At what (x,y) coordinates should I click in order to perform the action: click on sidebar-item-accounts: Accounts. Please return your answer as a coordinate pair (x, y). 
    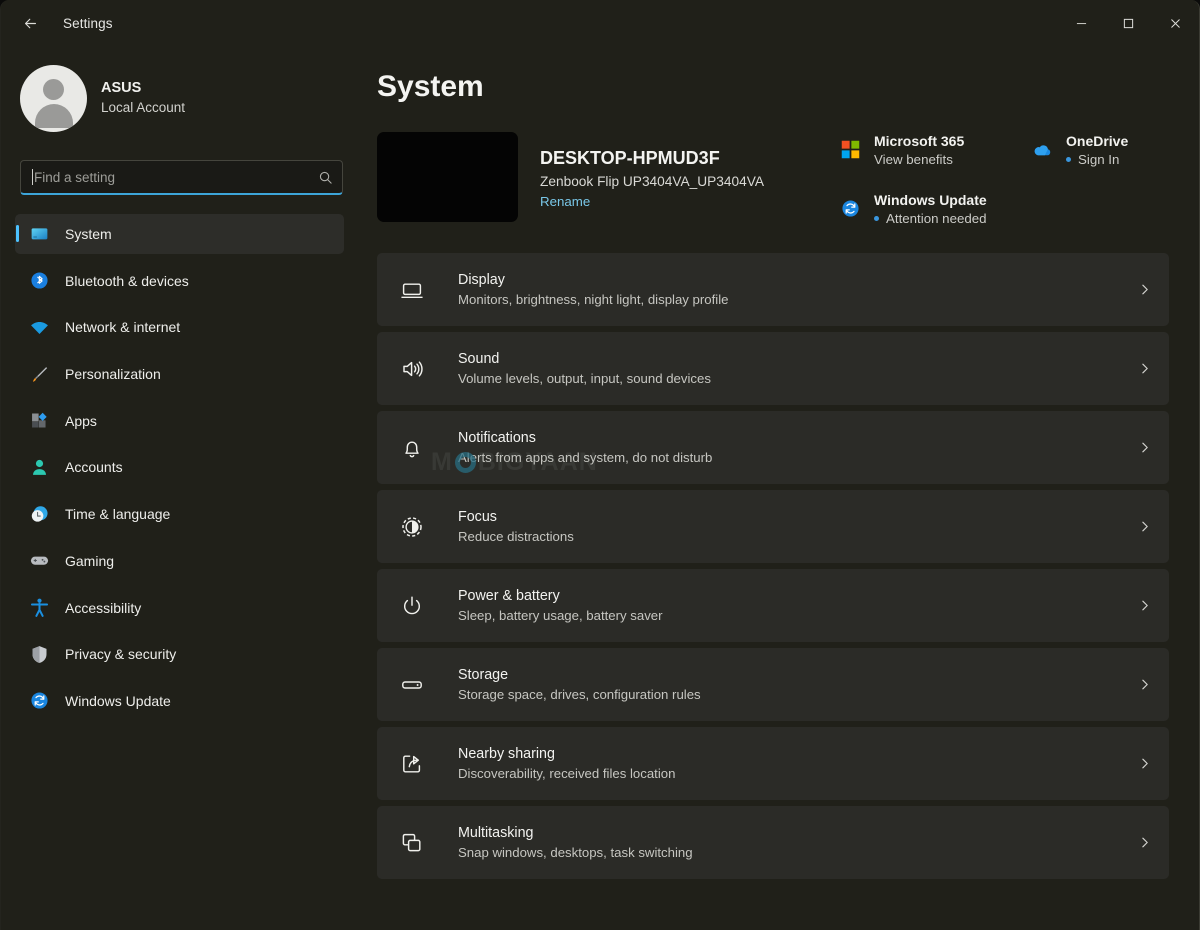
    Looking at the image, I should click on (179, 467).